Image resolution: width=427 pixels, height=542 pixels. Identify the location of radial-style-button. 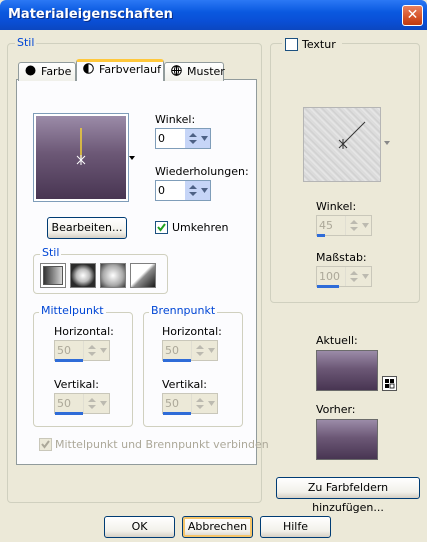
(113, 275).